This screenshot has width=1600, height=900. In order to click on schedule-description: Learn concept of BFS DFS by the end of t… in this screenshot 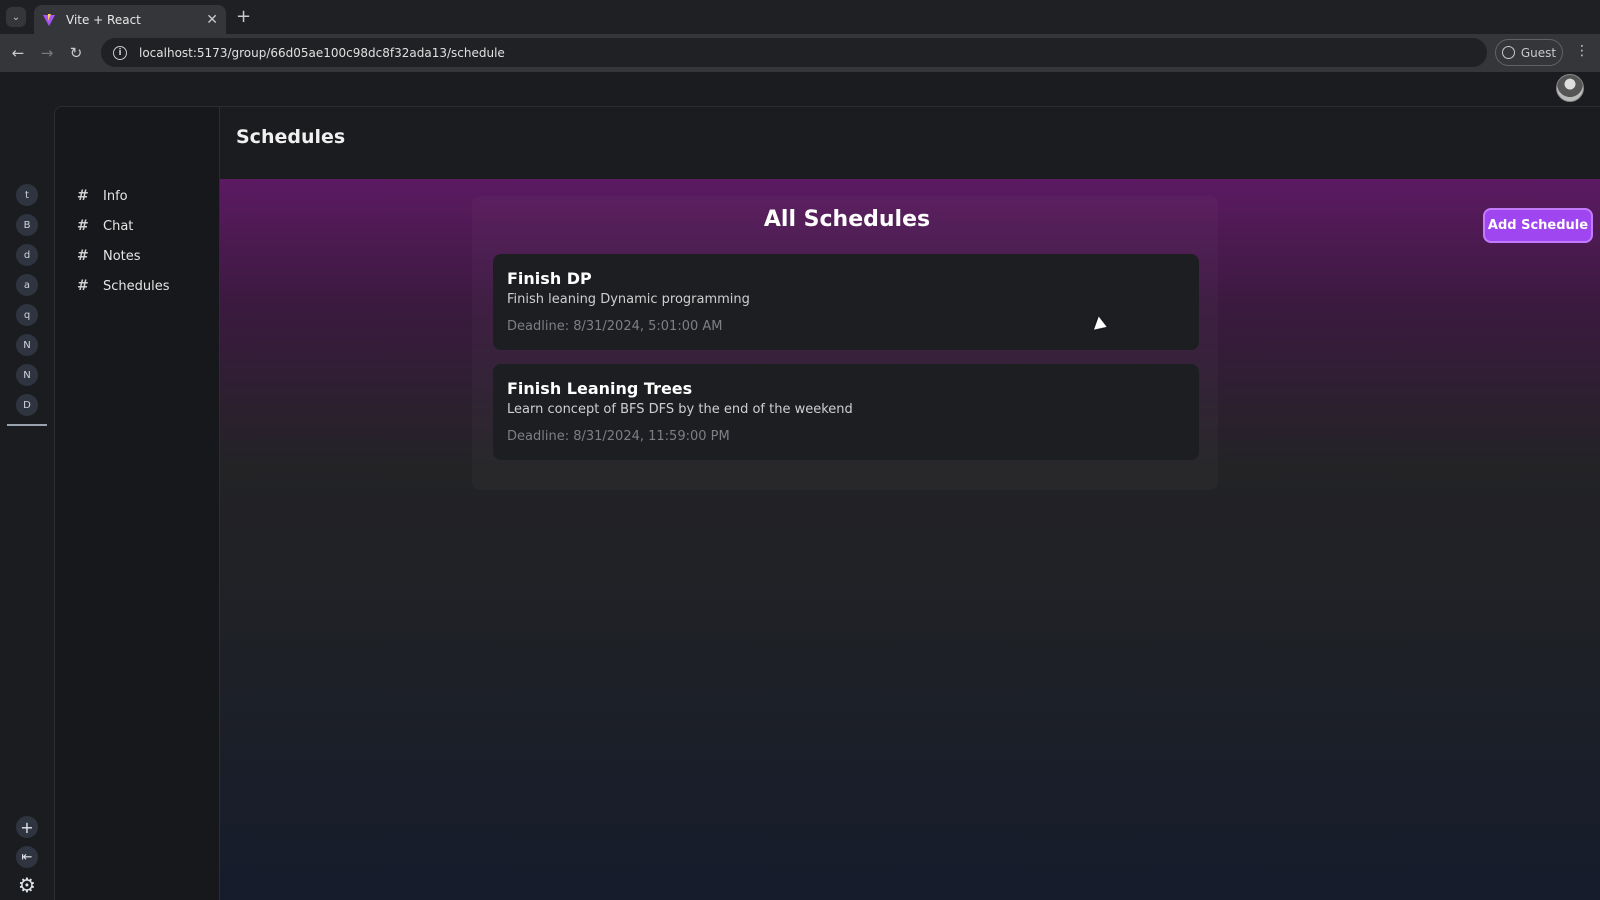, I will do `click(680, 409)`.